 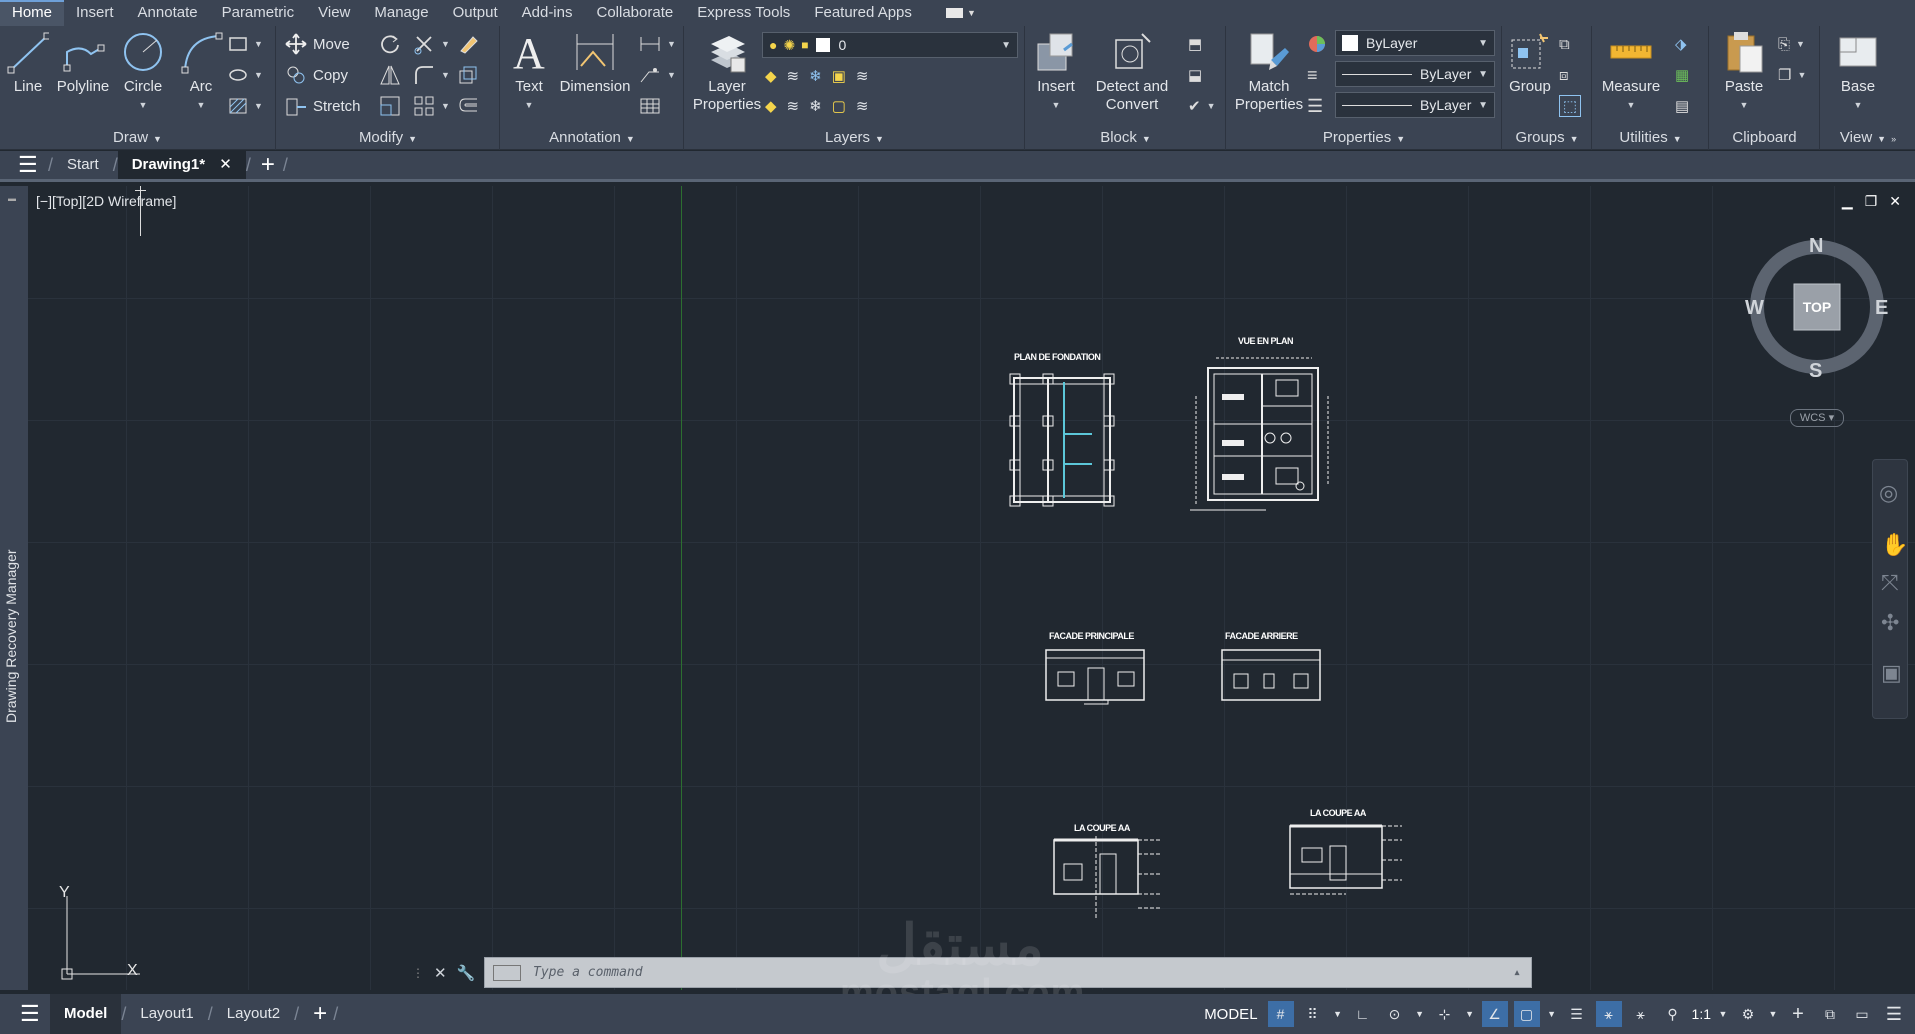 What do you see at coordinates (1577, 1014) in the screenshot?
I see `lineweight-display-icon: ☰` at bounding box center [1577, 1014].